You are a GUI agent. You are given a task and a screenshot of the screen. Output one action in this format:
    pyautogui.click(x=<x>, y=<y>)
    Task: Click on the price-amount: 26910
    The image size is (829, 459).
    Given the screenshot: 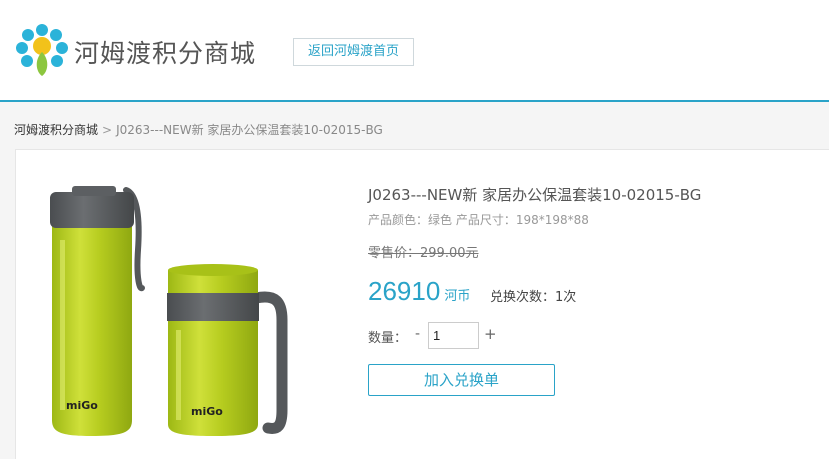 What is the action you would take?
    pyautogui.click(x=404, y=291)
    